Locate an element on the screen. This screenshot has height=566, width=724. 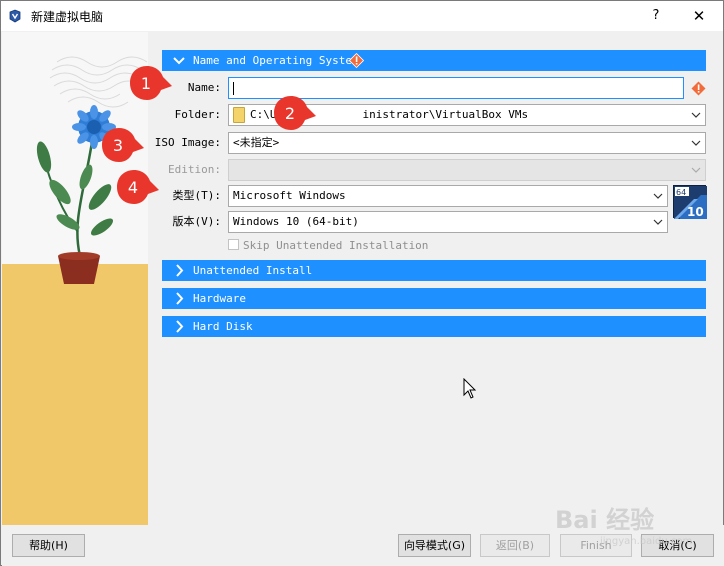
windows-os-icon: 64 10 is located at coordinates (690, 202).